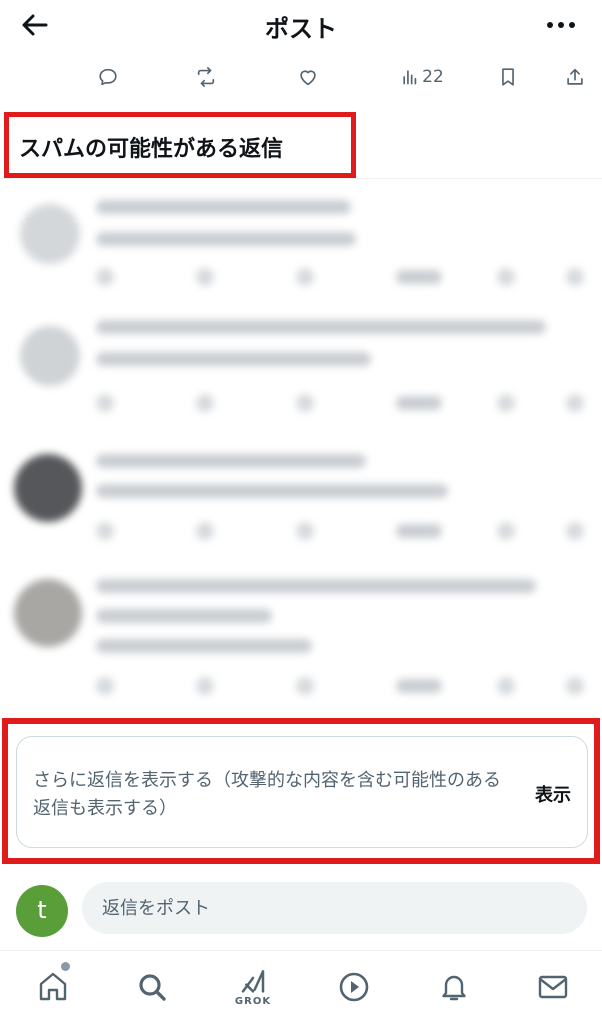 This screenshot has height=1024, width=602. I want to click on home-icon, so click(53, 986).